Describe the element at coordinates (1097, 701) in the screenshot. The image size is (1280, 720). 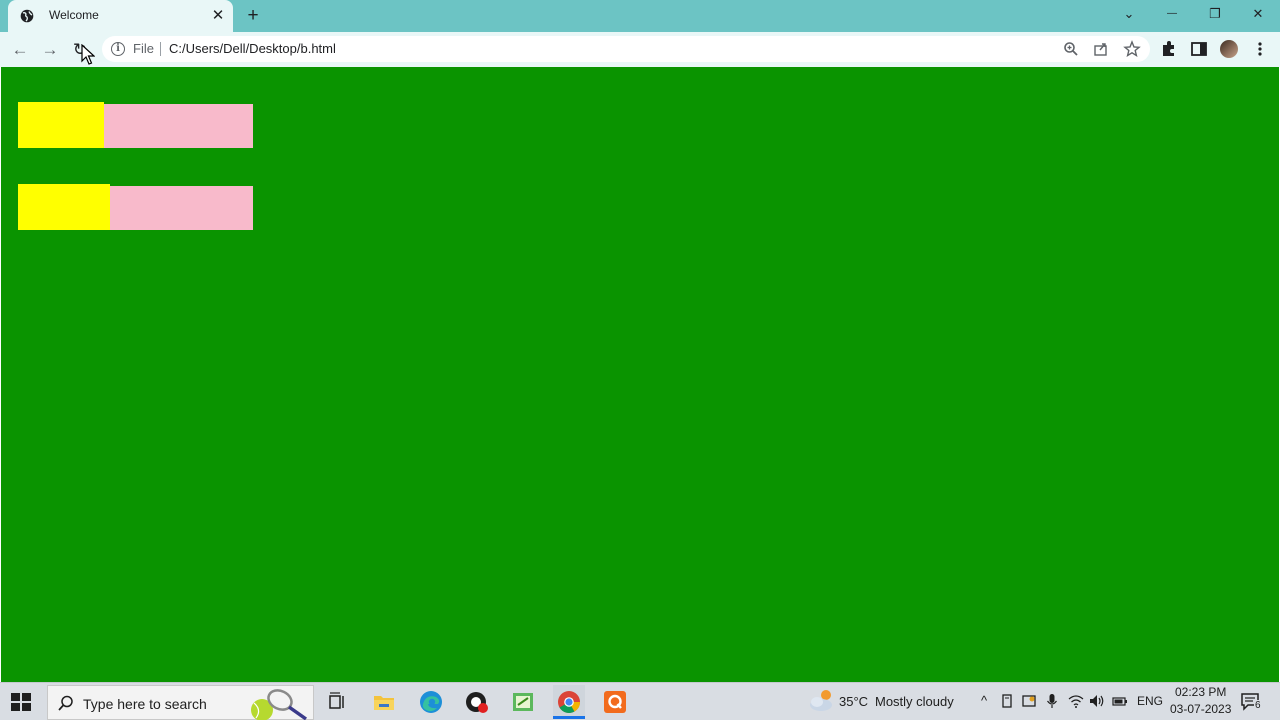
I see `volume-icon` at that location.